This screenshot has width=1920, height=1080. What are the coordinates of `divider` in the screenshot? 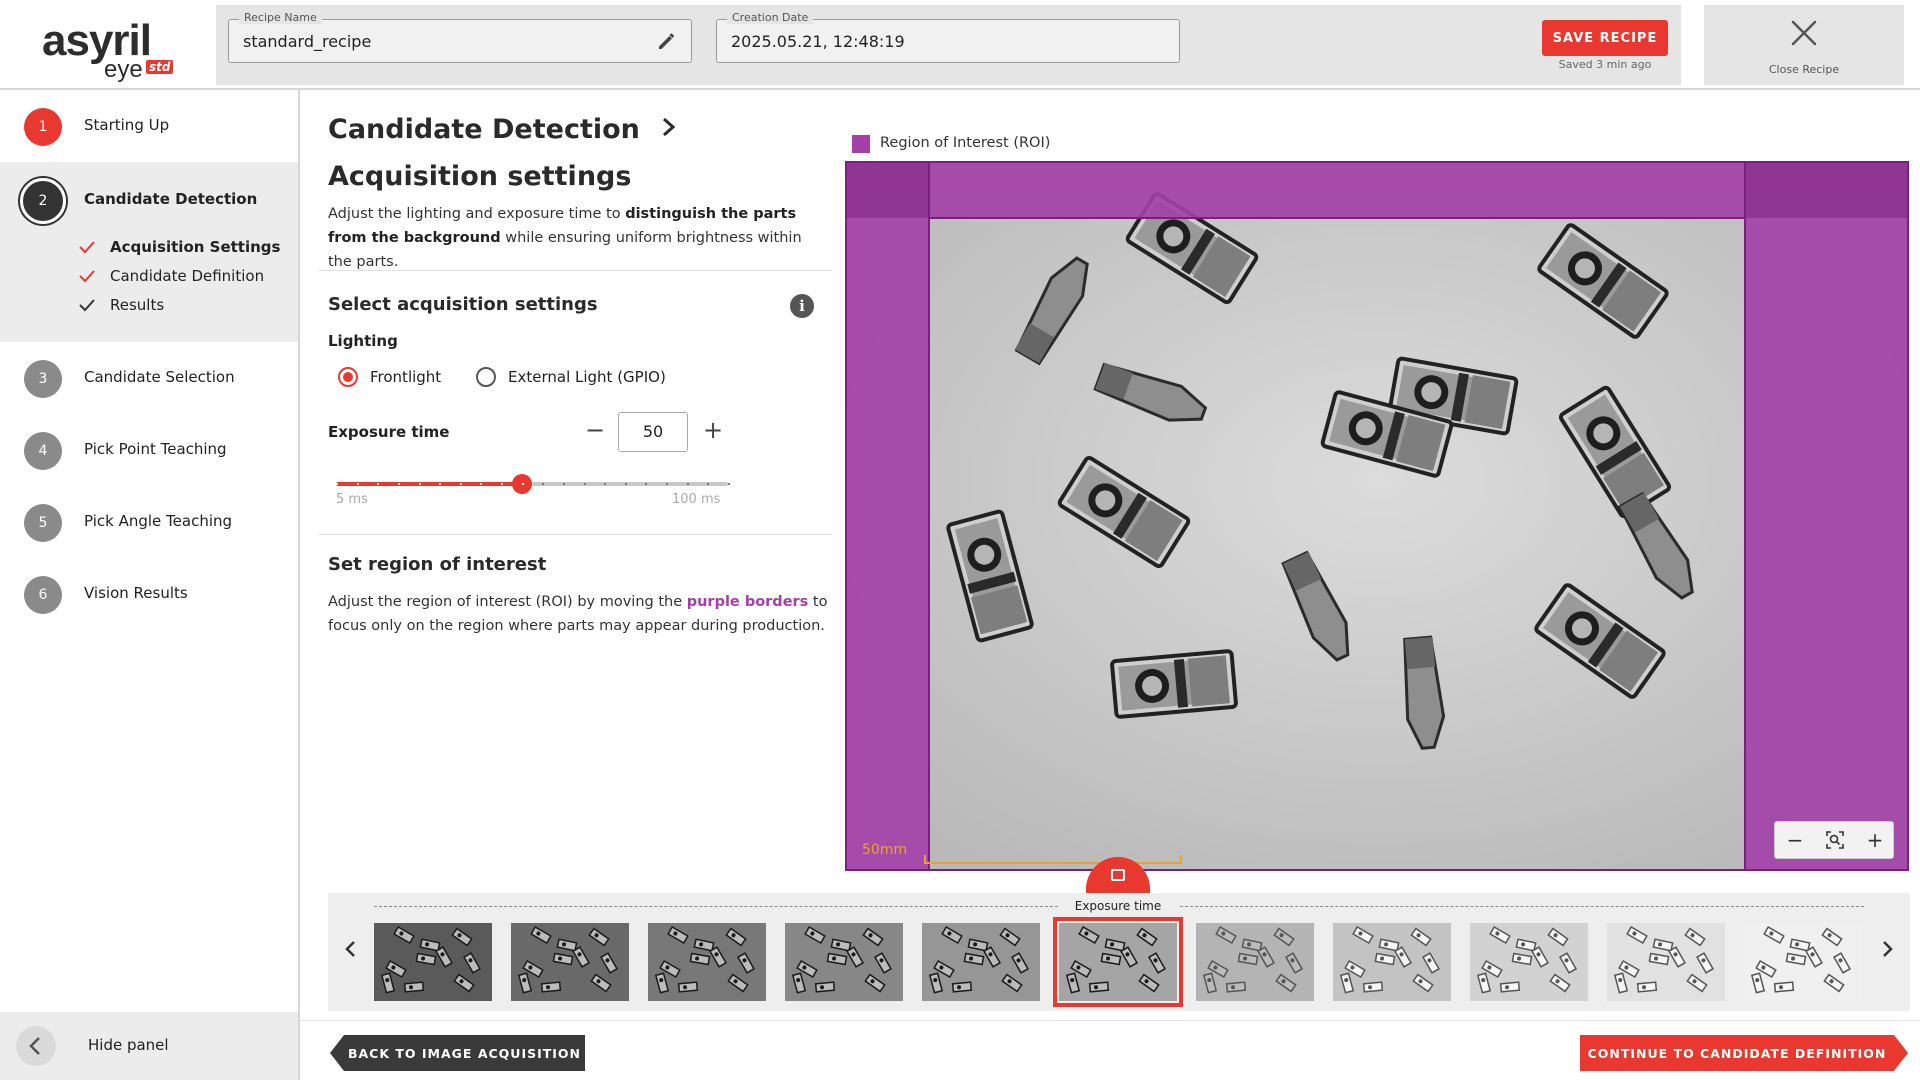 It's located at (575, 270).